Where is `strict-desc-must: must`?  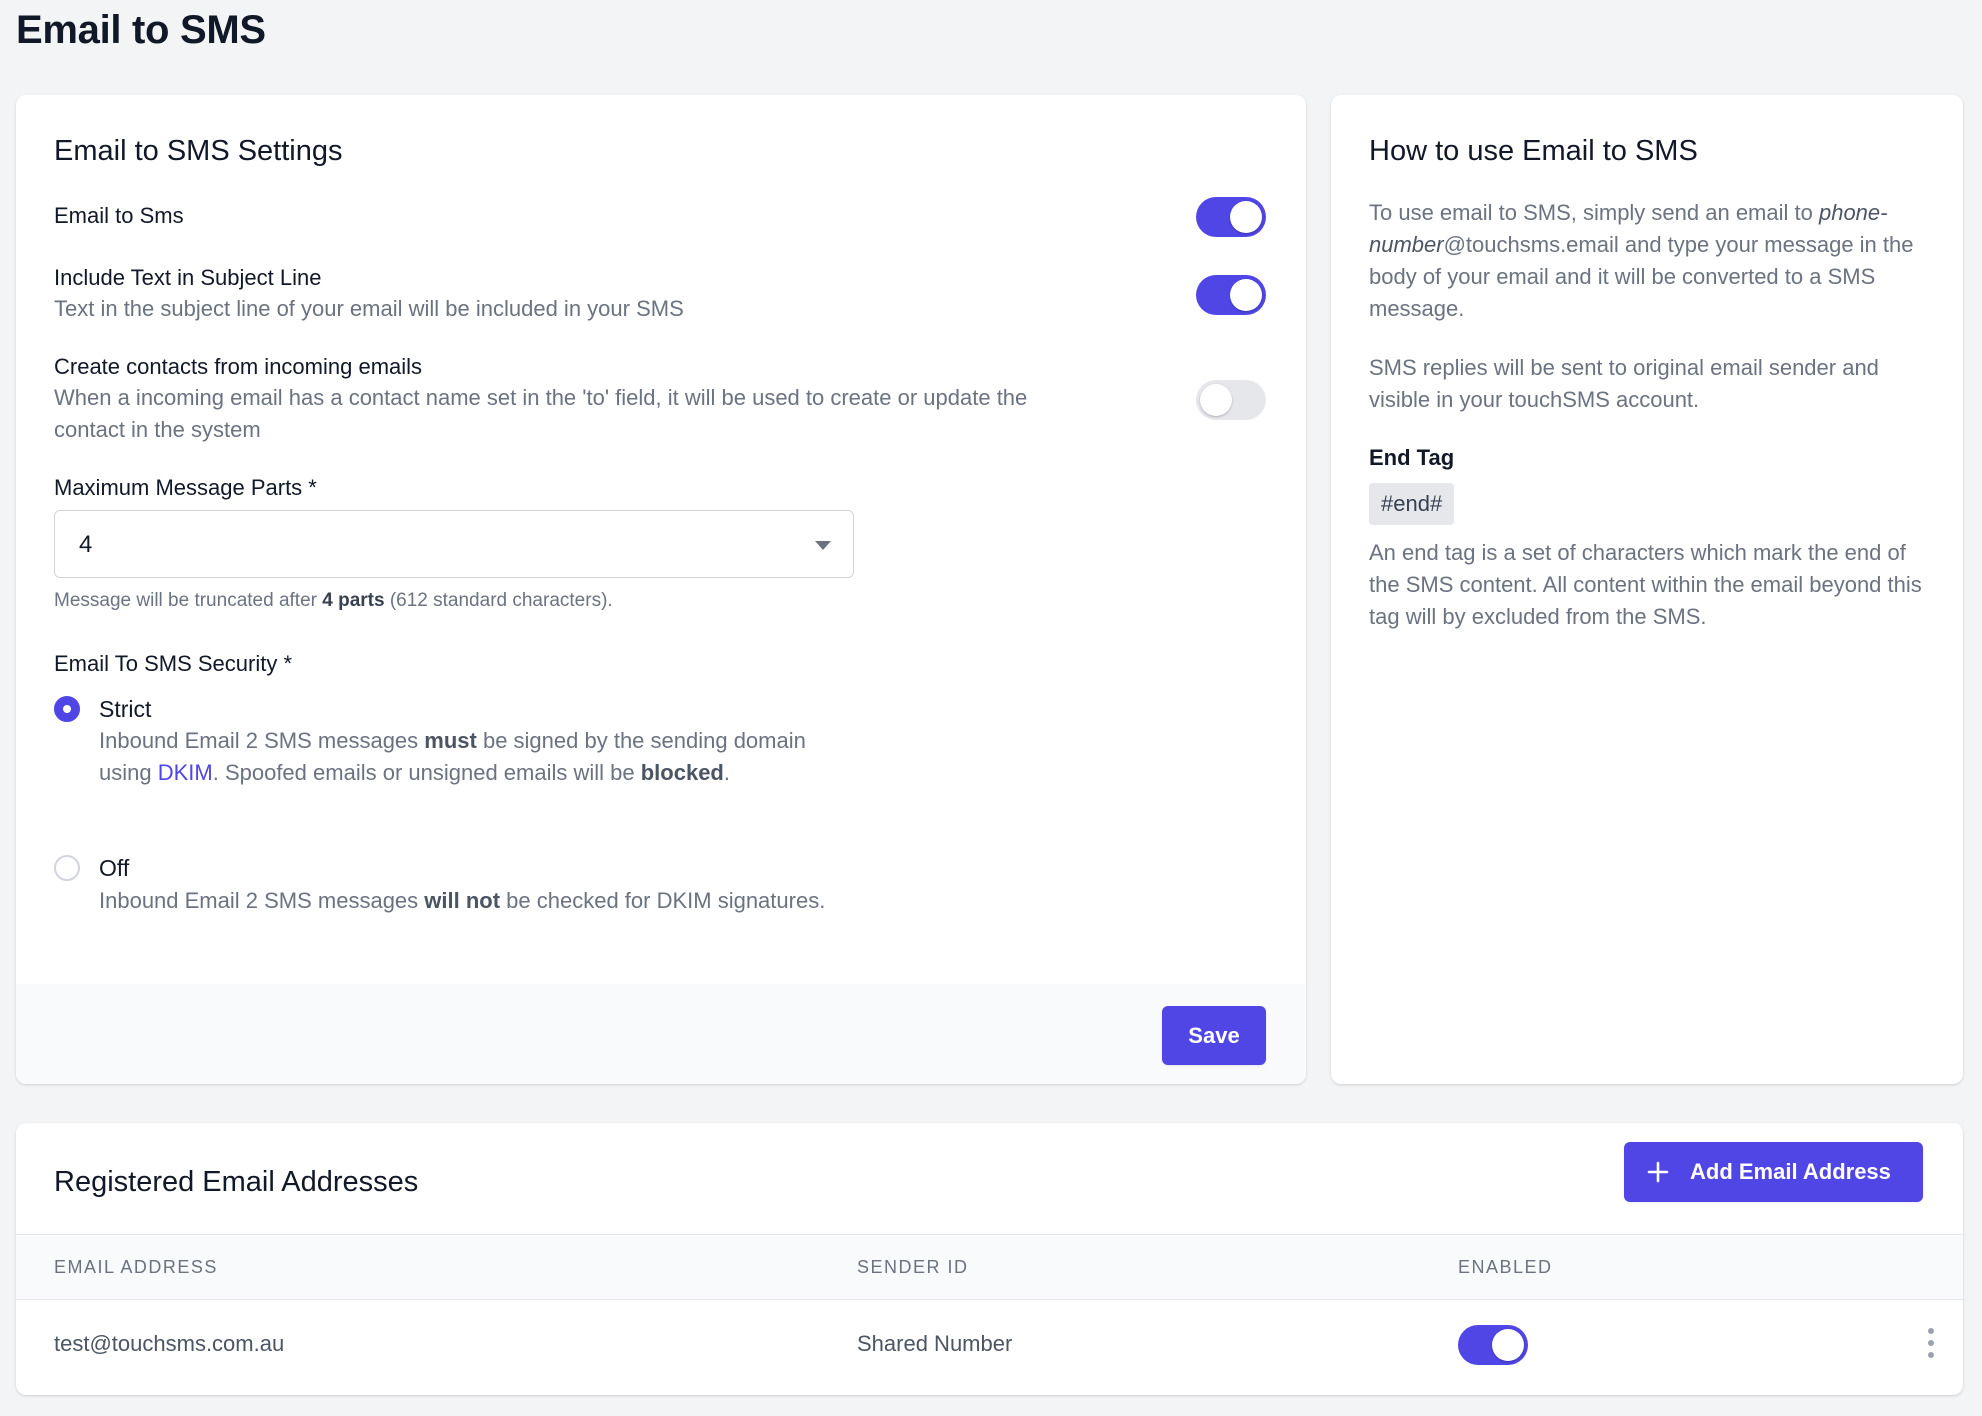 strict-desc-must: must is located at coordinates (450, 740).